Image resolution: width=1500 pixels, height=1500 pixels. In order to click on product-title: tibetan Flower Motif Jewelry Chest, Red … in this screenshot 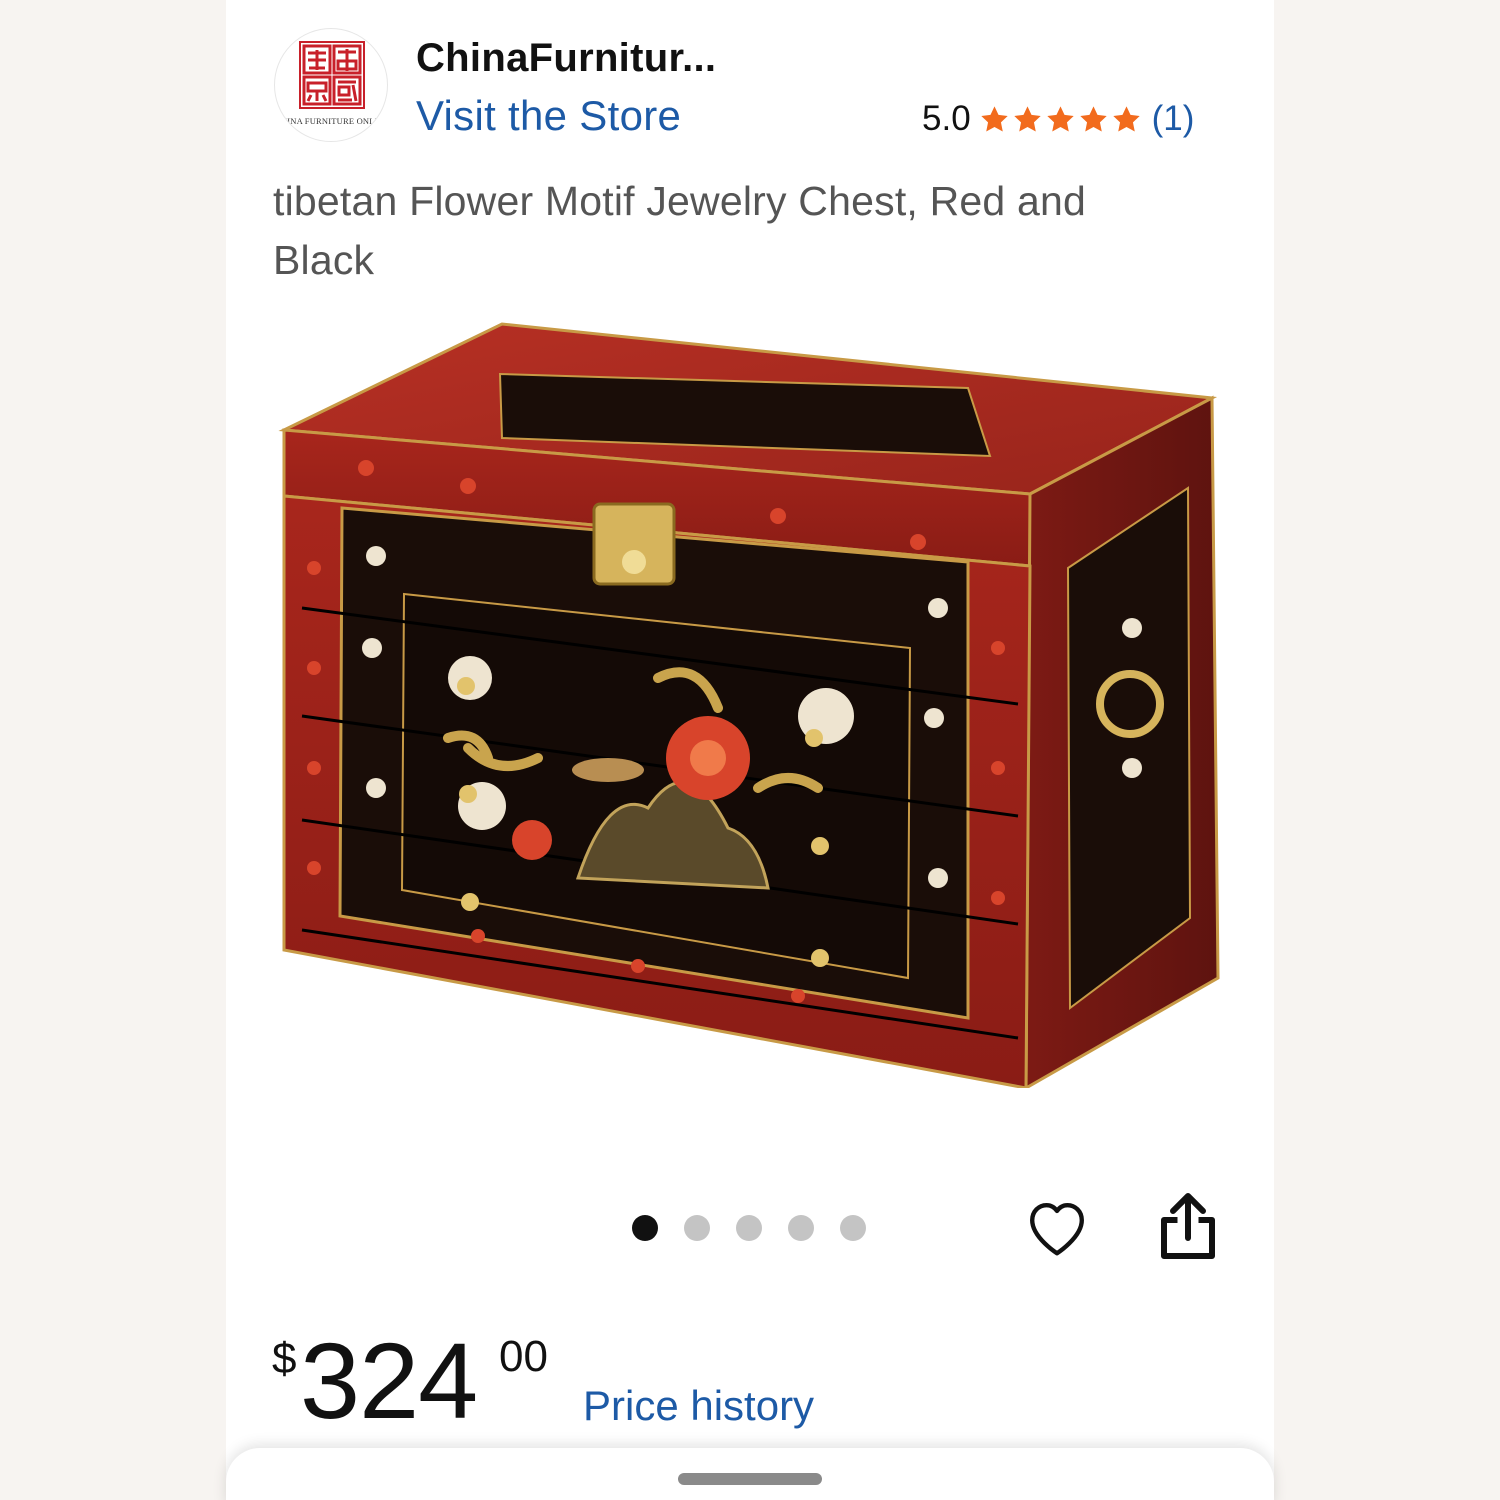, I will do `click(680, 230)`.